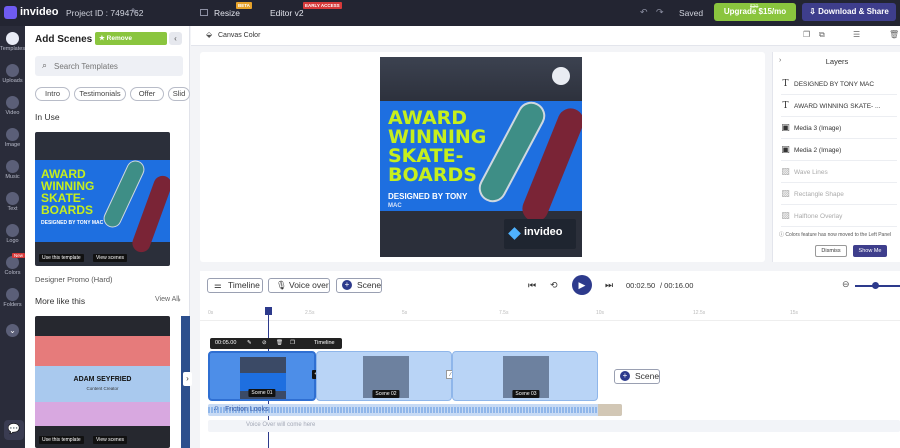  Describe the element at coordinates (785, 150) in the screenshot. I see `image-layer-icon: ▣` at that location.